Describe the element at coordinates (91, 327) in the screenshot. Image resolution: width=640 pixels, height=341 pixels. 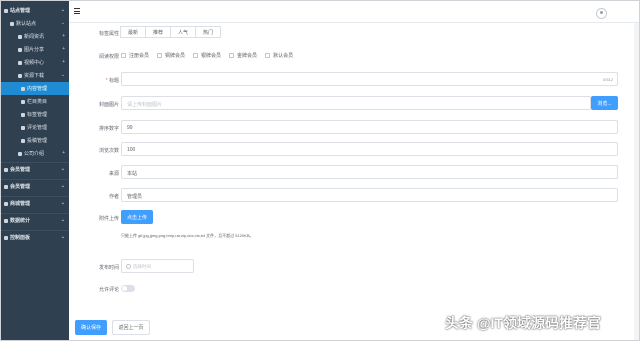
I see `save-button: 确认保存` at that location.